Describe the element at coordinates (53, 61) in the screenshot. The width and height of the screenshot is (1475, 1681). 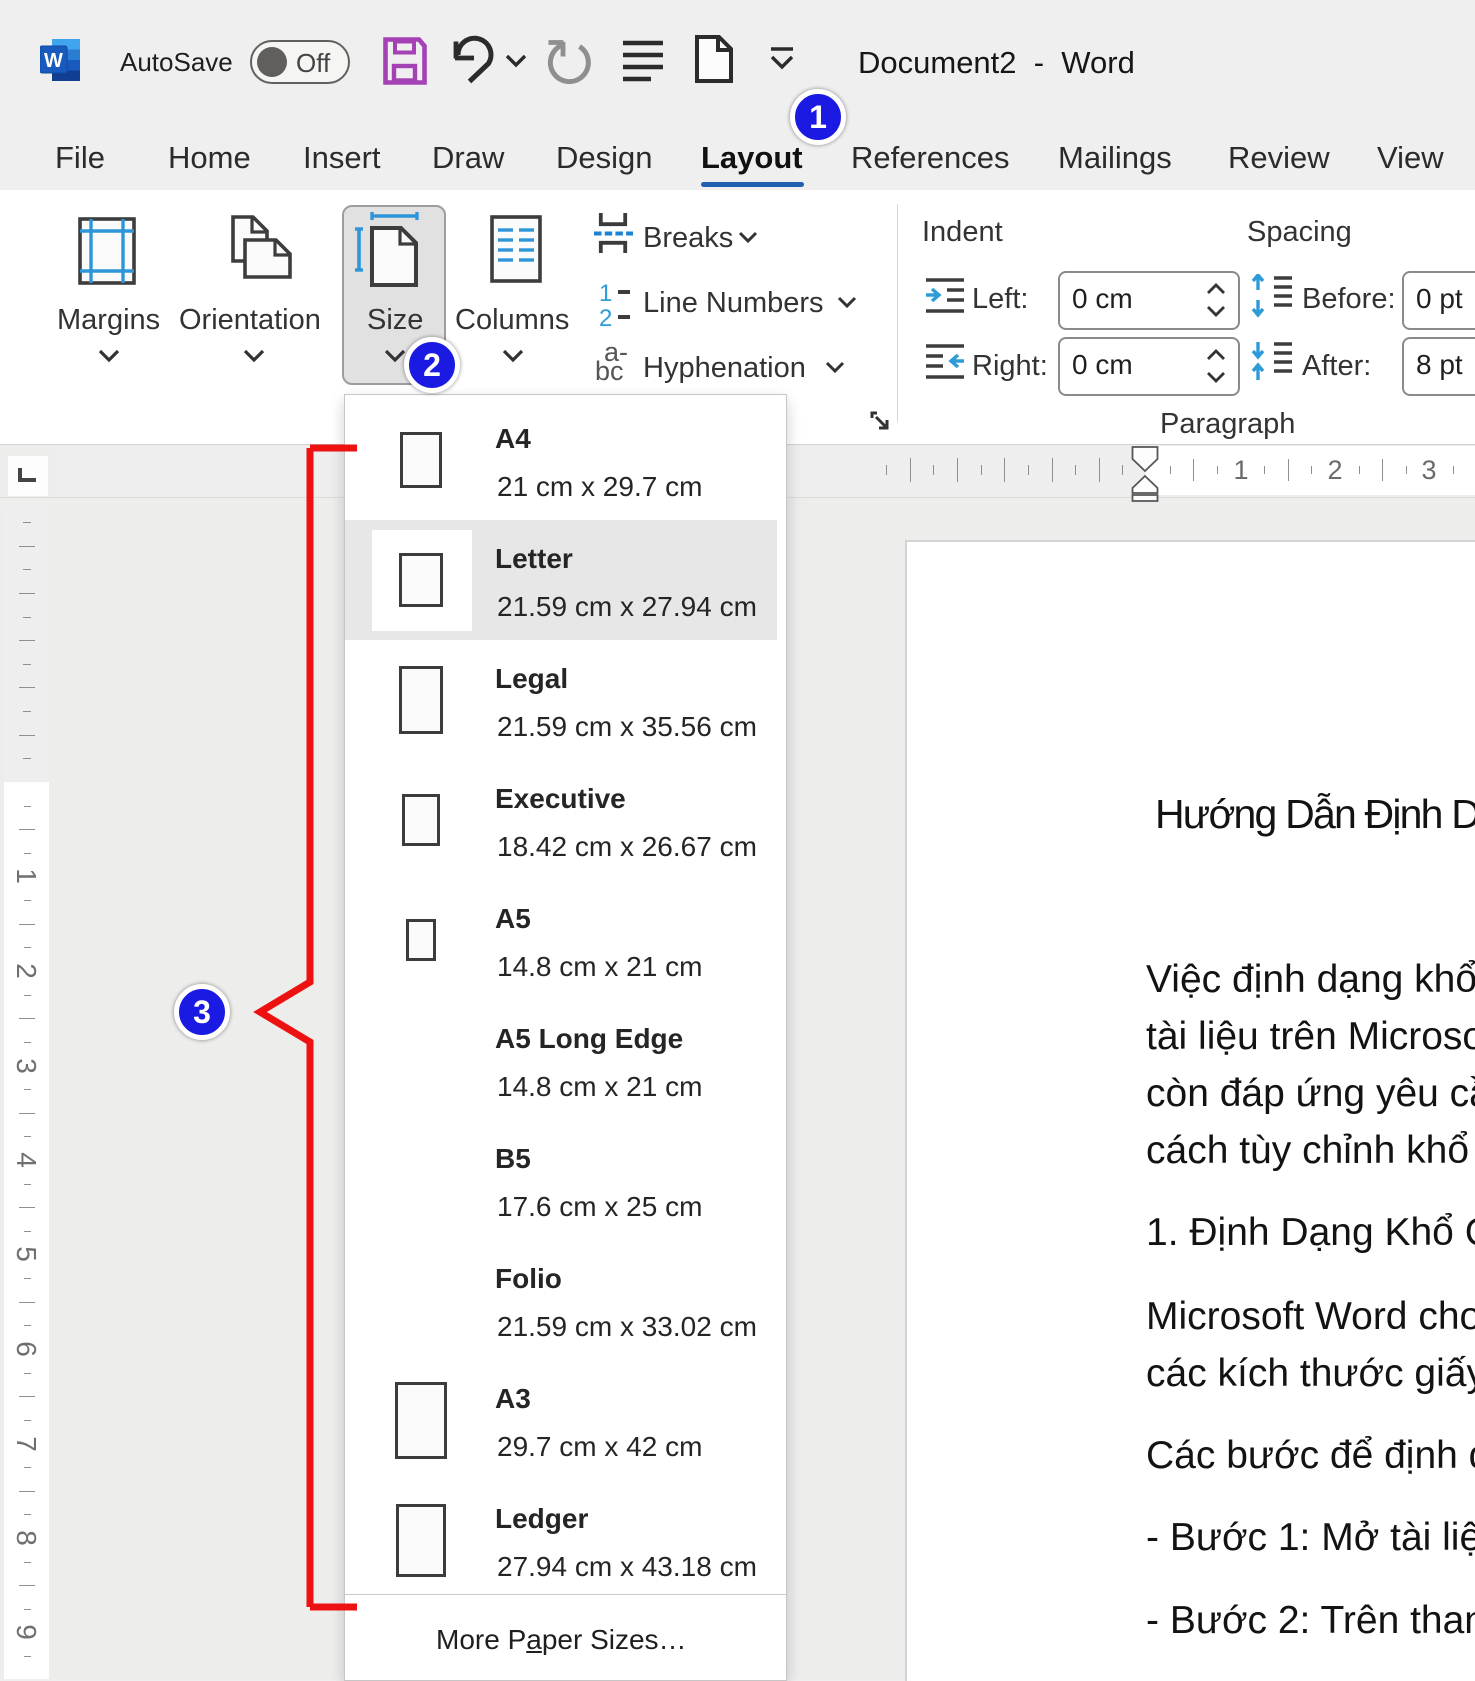
I see `svg-text: W` at that location.